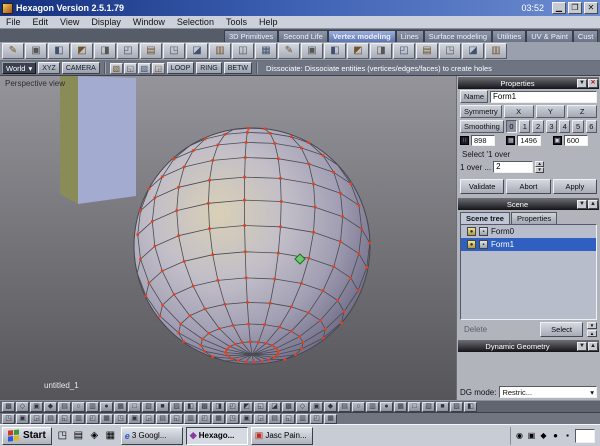 Image resolution: width=600 pixels, height=446 pixels. What do you see at coordinates (561, 329) in the screenshot?
I see `select-button: Select` at bounding box center [561, 329].